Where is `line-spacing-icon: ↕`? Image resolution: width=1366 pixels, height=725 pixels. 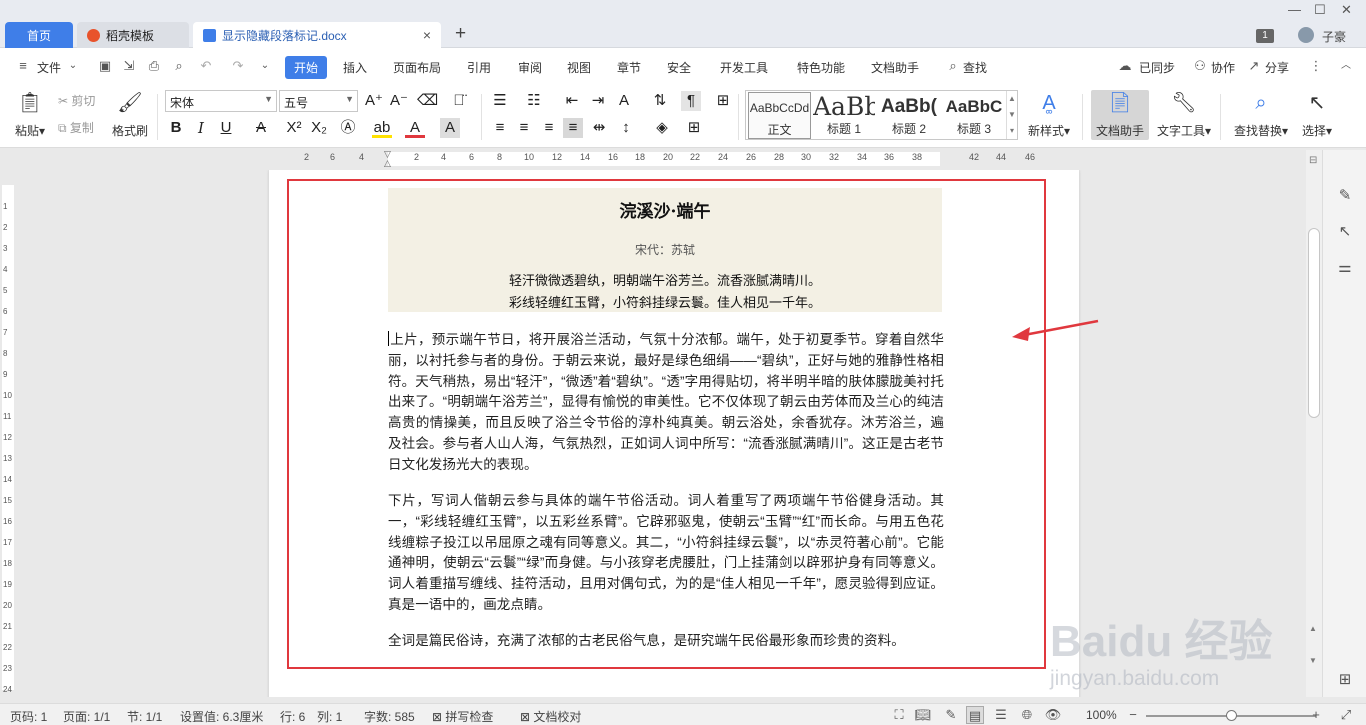 line-spacing-icon: ↕ is located at coordinates (626, 128).